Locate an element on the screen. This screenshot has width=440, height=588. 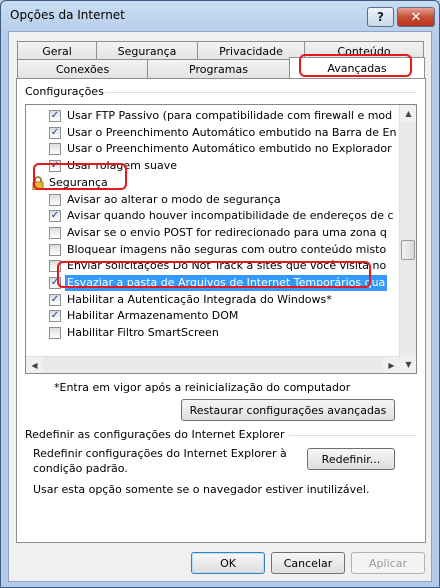
horizontal-scrollbar: ◀ ▶ is located at coordinates (213, 364).